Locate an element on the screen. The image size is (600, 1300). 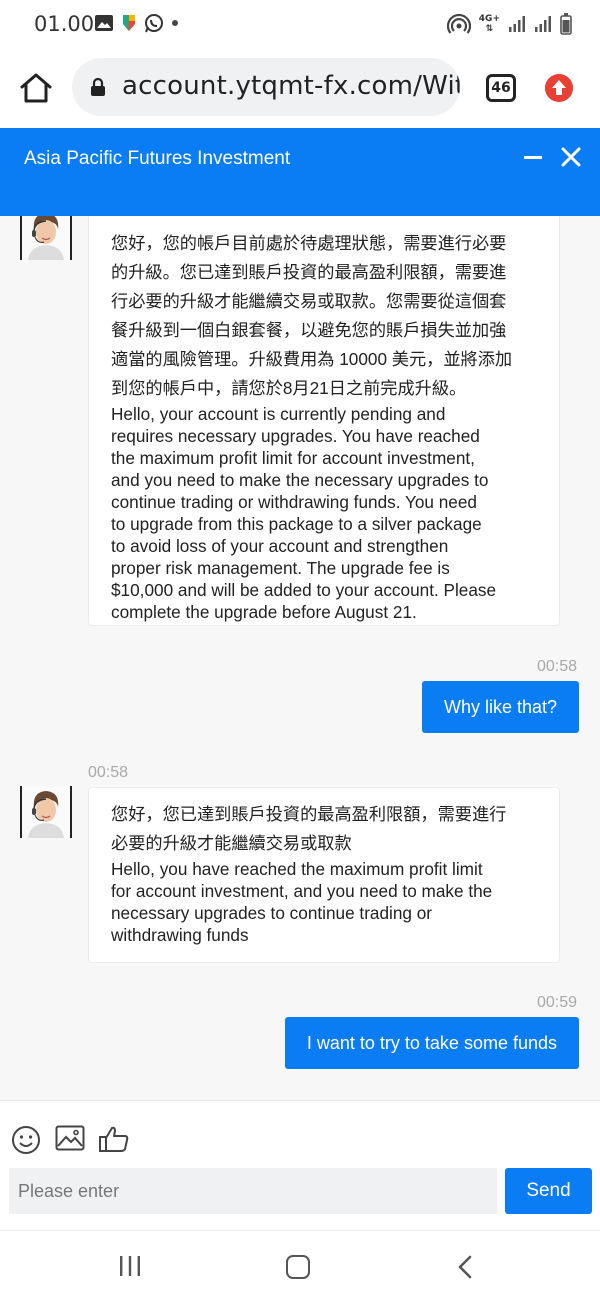
message-timestamp: 00:59 is located at coordinates (557, 1002).